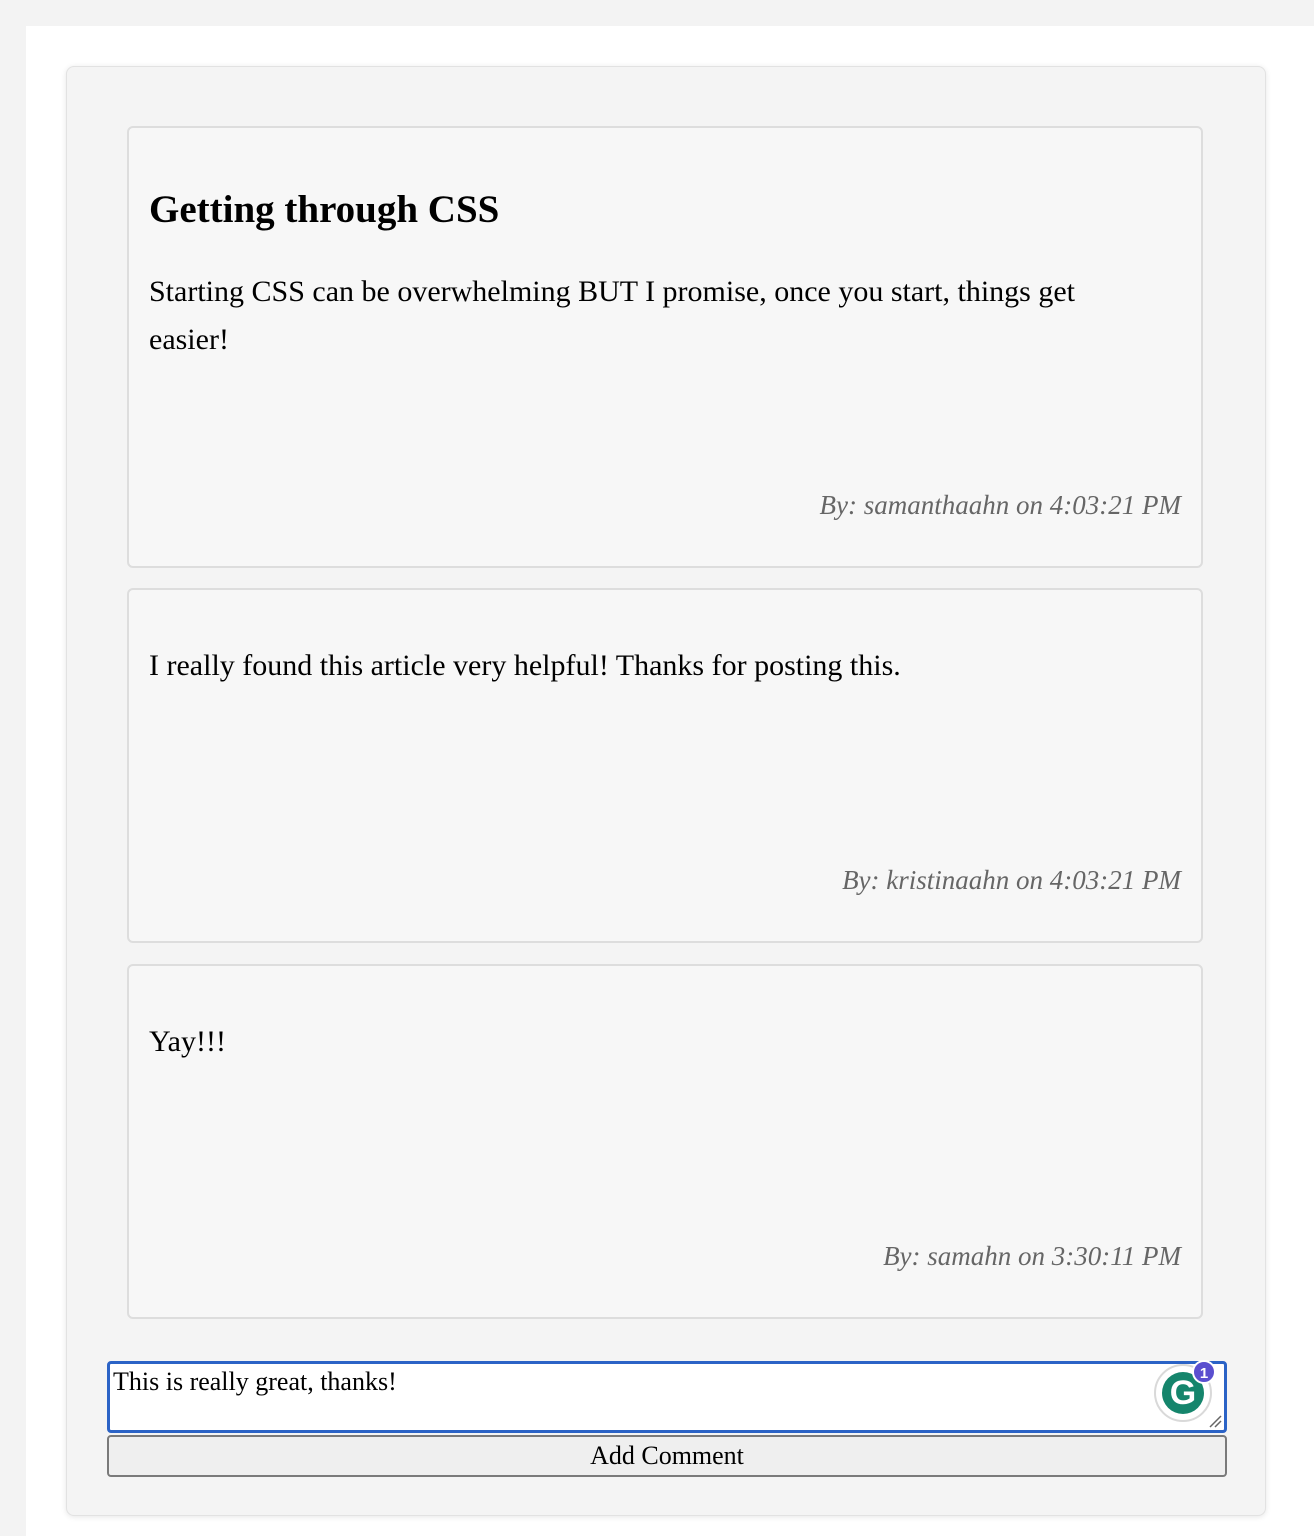 Image resolution: width=1314 pixels, height=1536 pixels. What do you see at coordinates (613, 1397) in the screenshot?
I see `comment-textarea: This is really great, thanks!` at bounding box center [613, 1397].